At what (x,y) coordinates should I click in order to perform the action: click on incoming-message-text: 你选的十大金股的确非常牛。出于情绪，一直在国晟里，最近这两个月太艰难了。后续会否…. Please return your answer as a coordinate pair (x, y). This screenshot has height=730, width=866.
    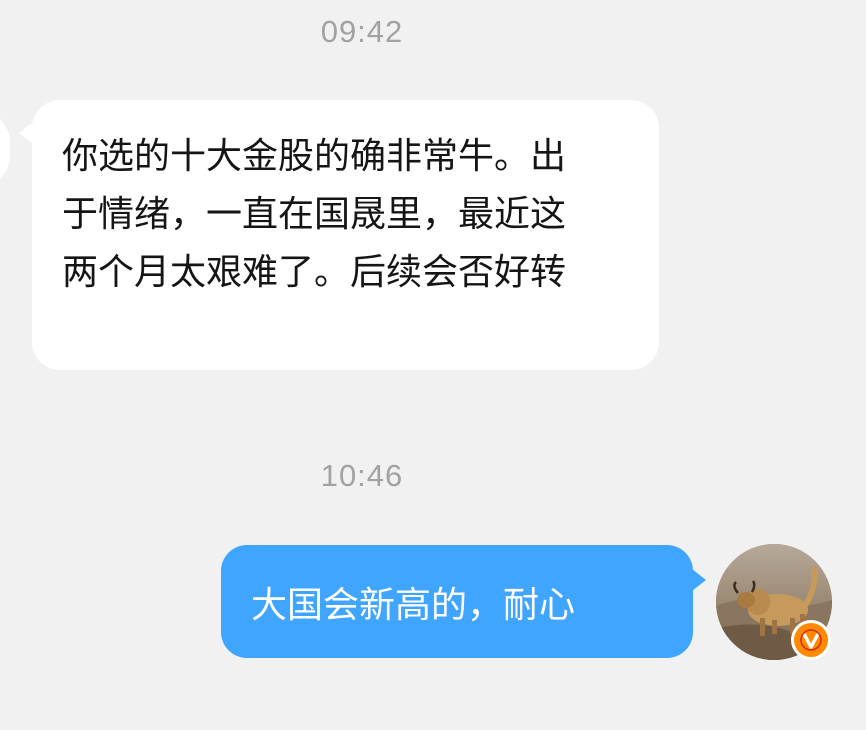
    Looking at the image, I should click on (314, 214).